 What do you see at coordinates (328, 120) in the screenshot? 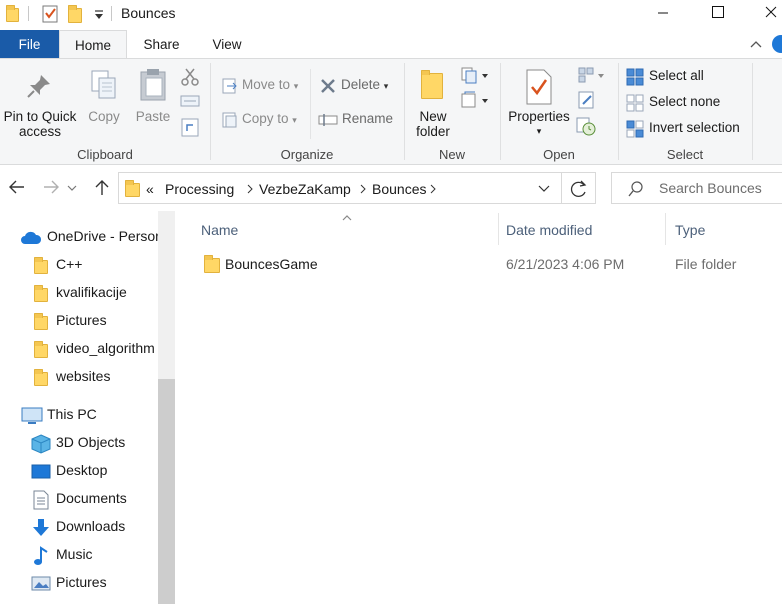
I see `rename-icon` at bounding box center [328, 120].